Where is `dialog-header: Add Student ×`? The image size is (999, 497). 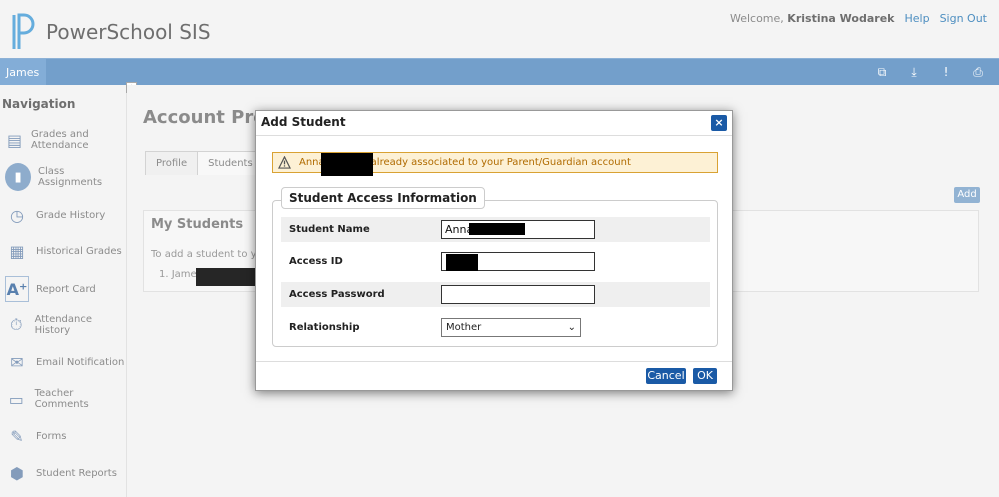
dialog-header: Add Student × is located at coordinates (494, 123).